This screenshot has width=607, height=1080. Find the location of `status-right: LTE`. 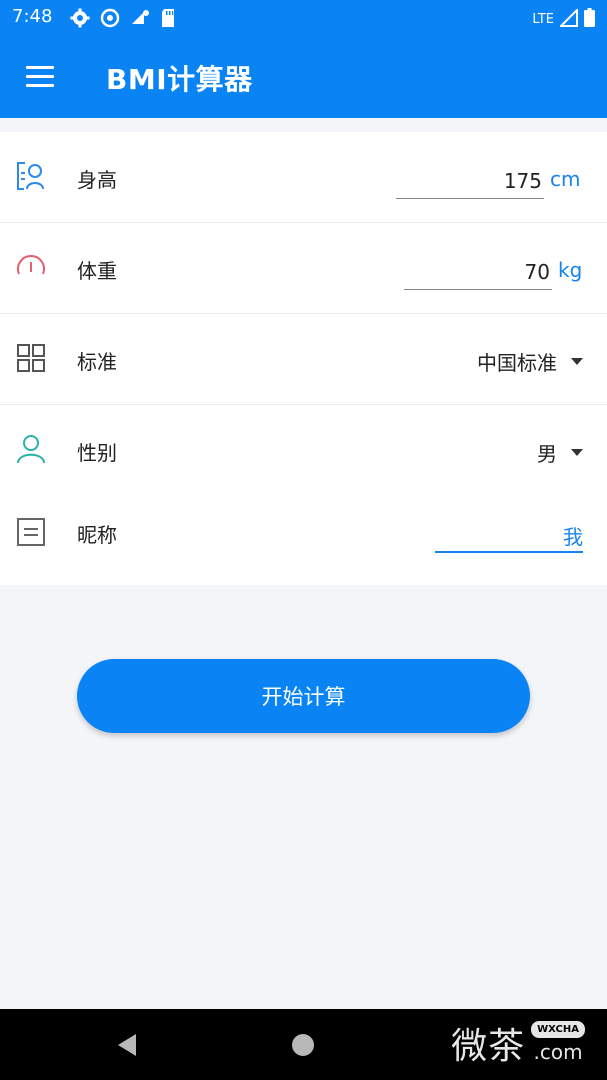

status-right: LTE is located at coordinates (563, 19).